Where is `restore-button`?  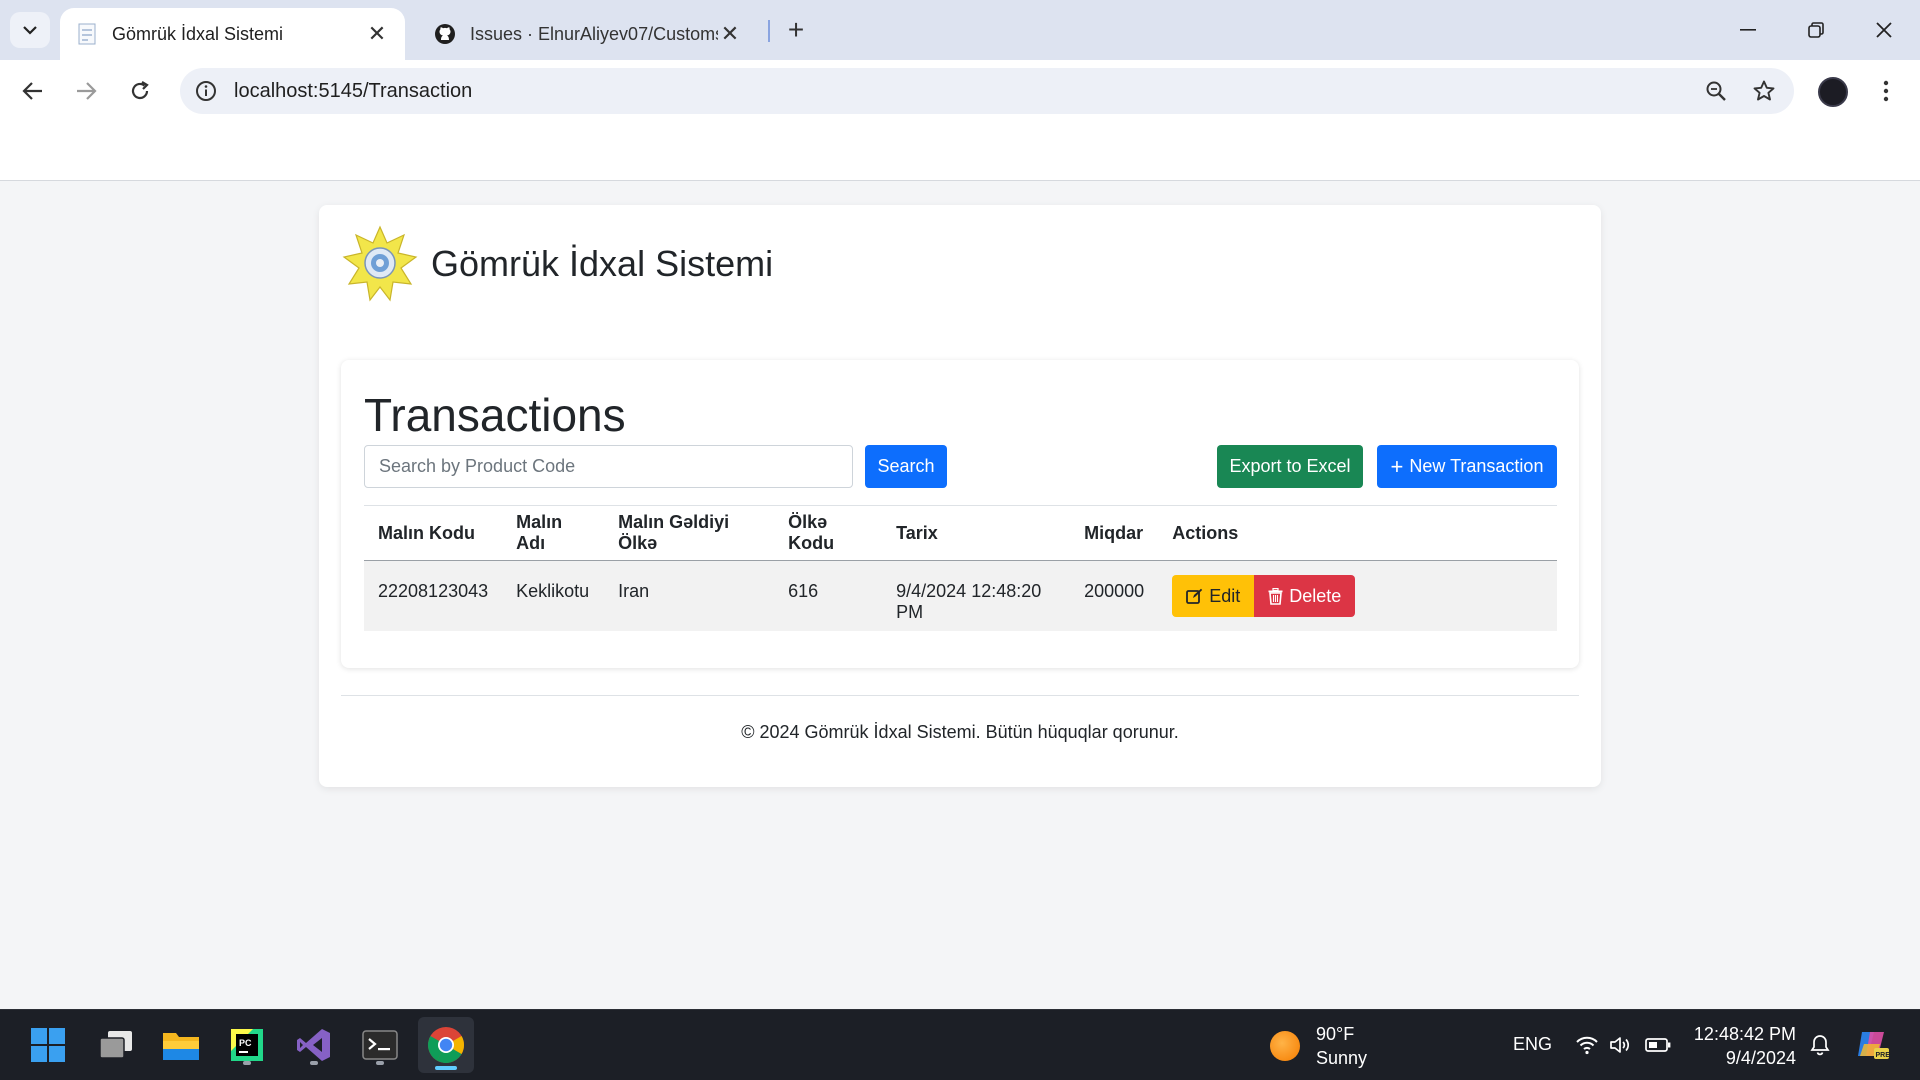 restore-button is located at coordinates (1816, 30).